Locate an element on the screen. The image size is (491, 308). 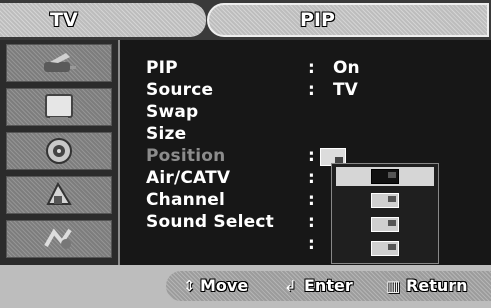
menu-item-sound-select: Sound Select is located at coordinates (210, 222).